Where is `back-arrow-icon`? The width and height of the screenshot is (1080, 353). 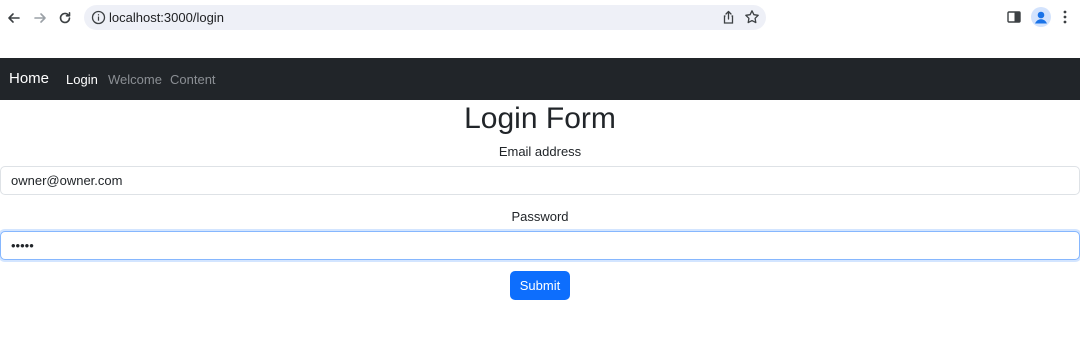 back-arrow-icon is located at coordinates (14, 18).